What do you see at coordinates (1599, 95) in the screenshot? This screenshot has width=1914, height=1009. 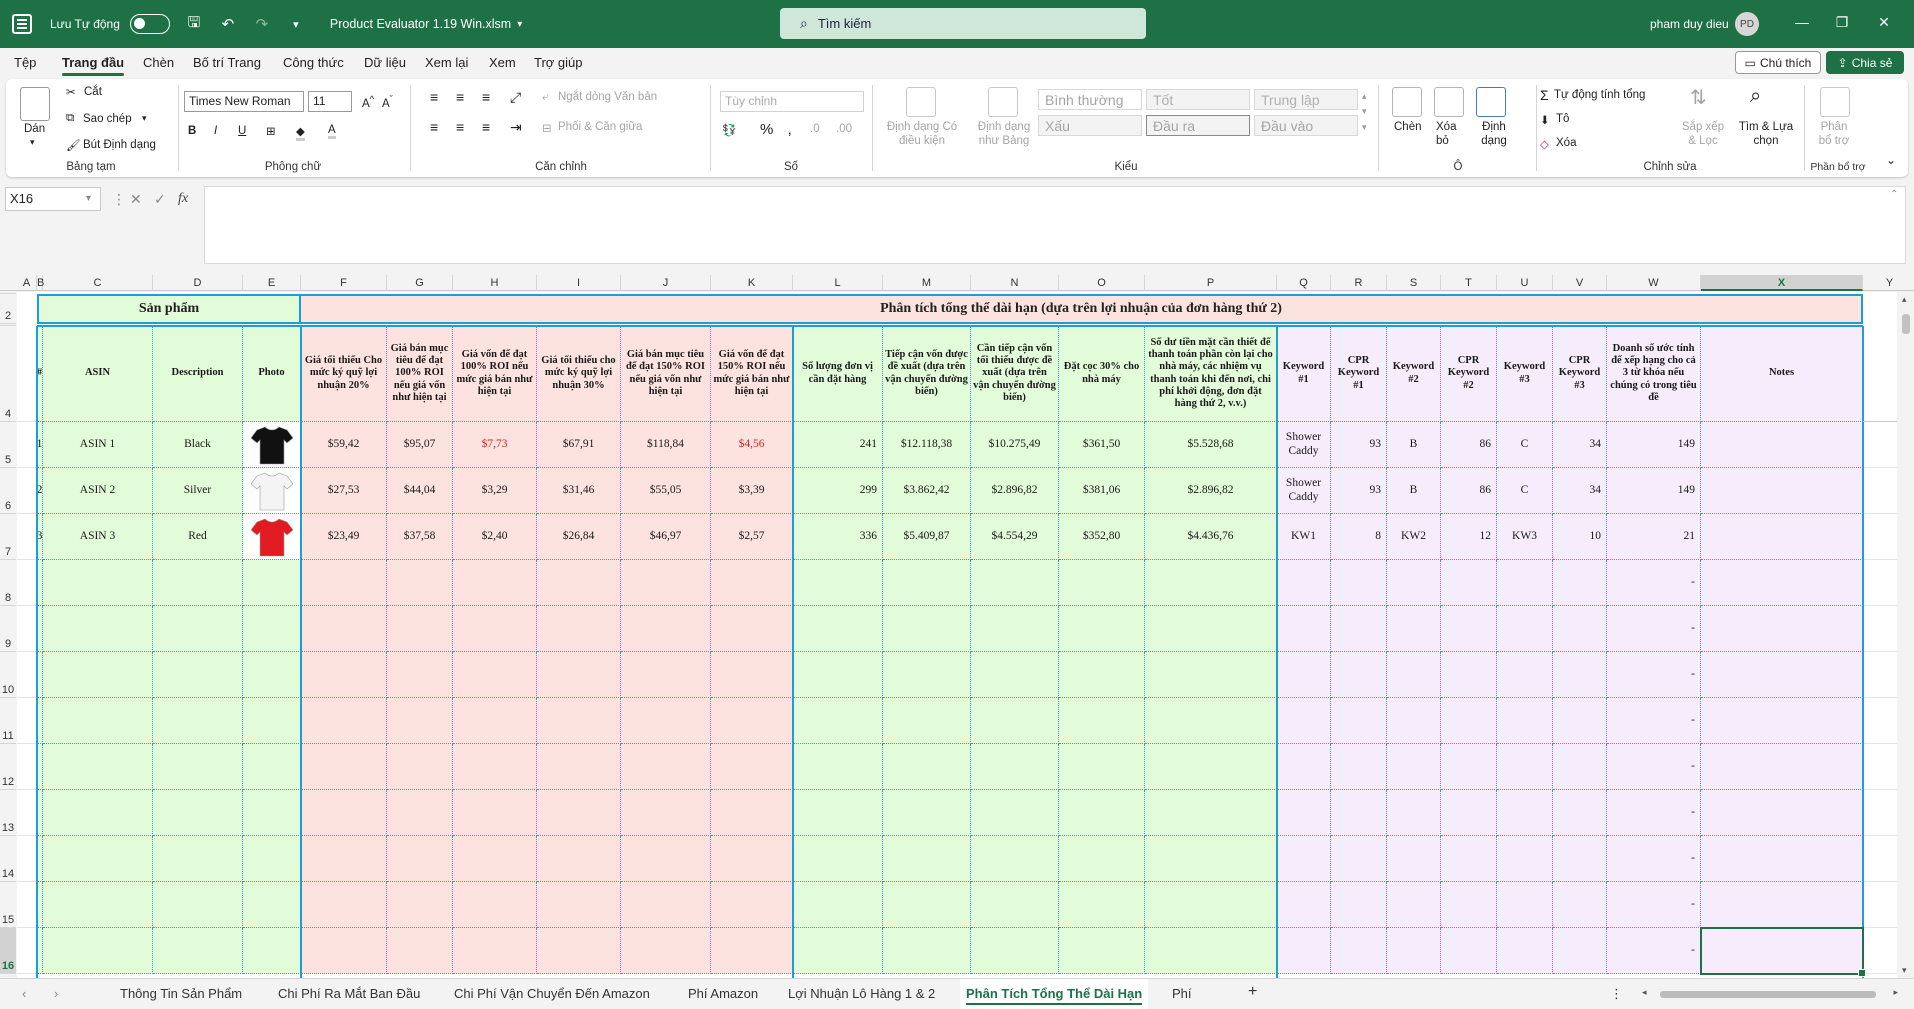 I see `autosum-button: Tự động tính tổng` at bounding box center [1599, 95].